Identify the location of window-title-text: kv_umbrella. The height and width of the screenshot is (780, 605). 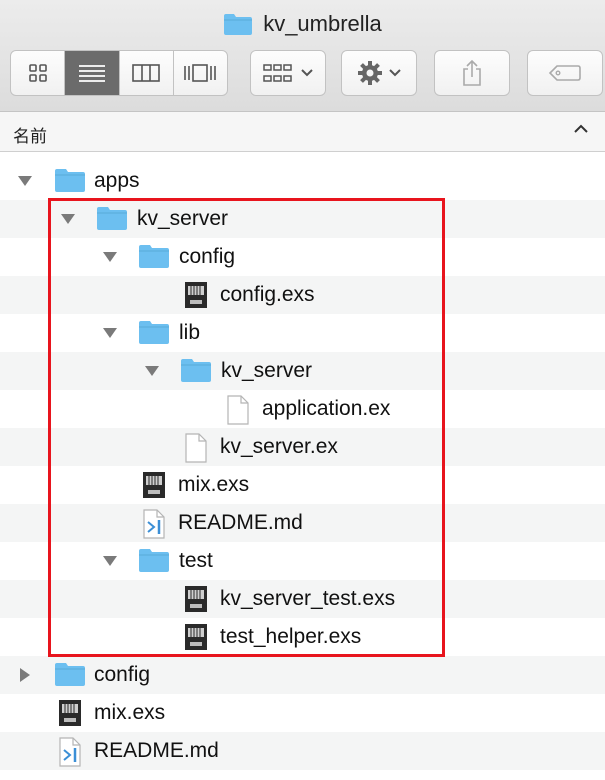
(322, 23).